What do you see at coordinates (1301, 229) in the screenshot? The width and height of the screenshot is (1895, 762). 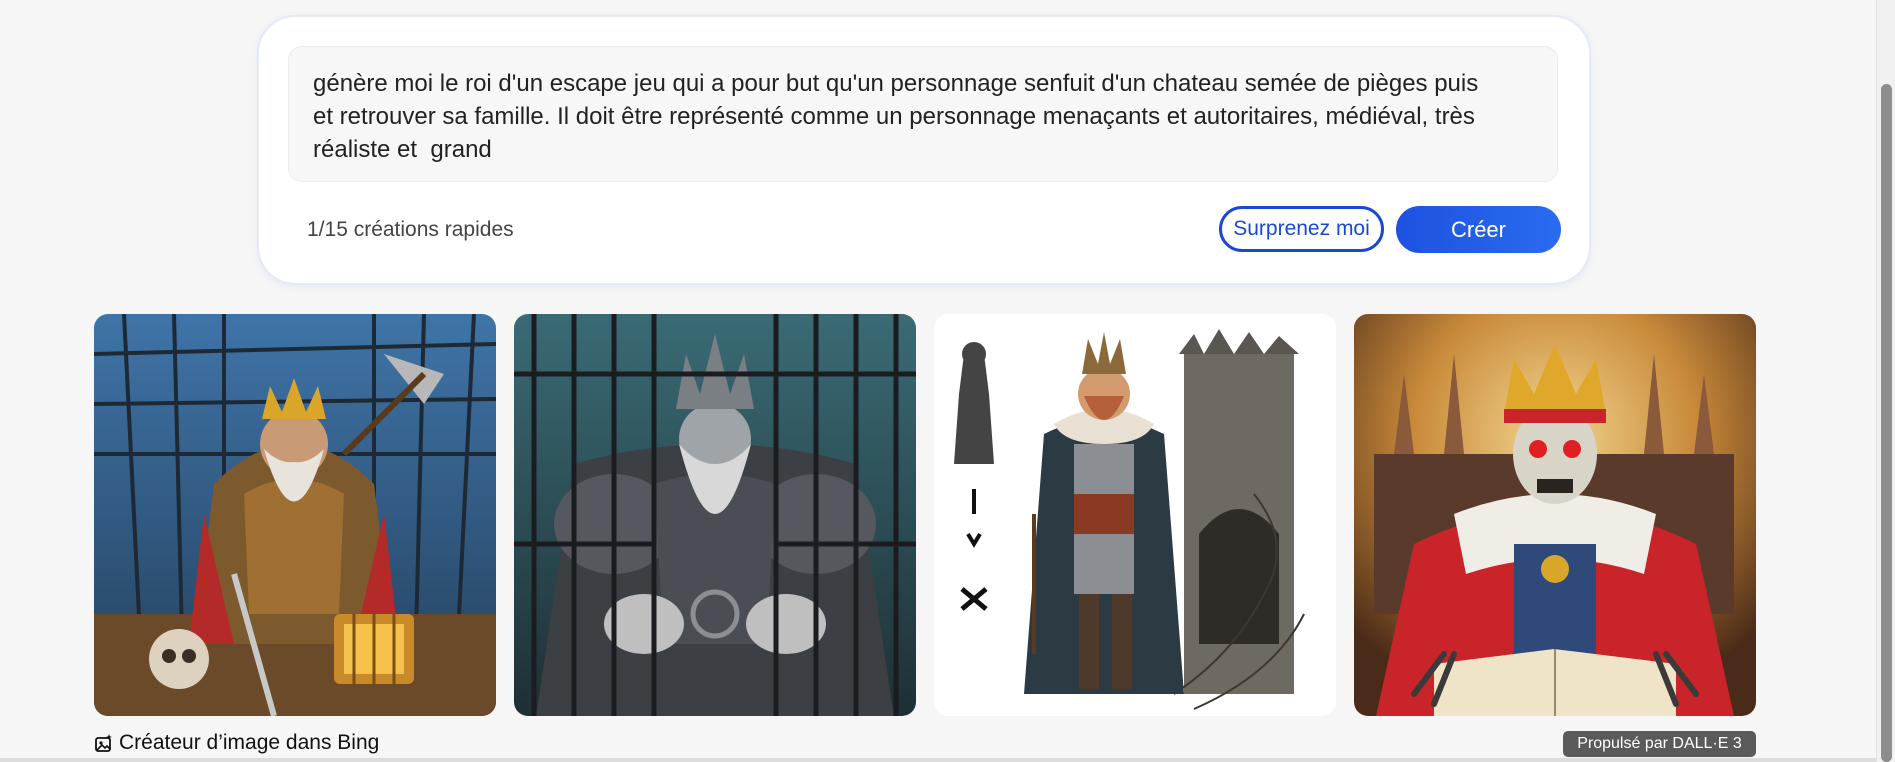 I see `surprise-me-button: Surprenez moi` at bounding box center [1301, 229].